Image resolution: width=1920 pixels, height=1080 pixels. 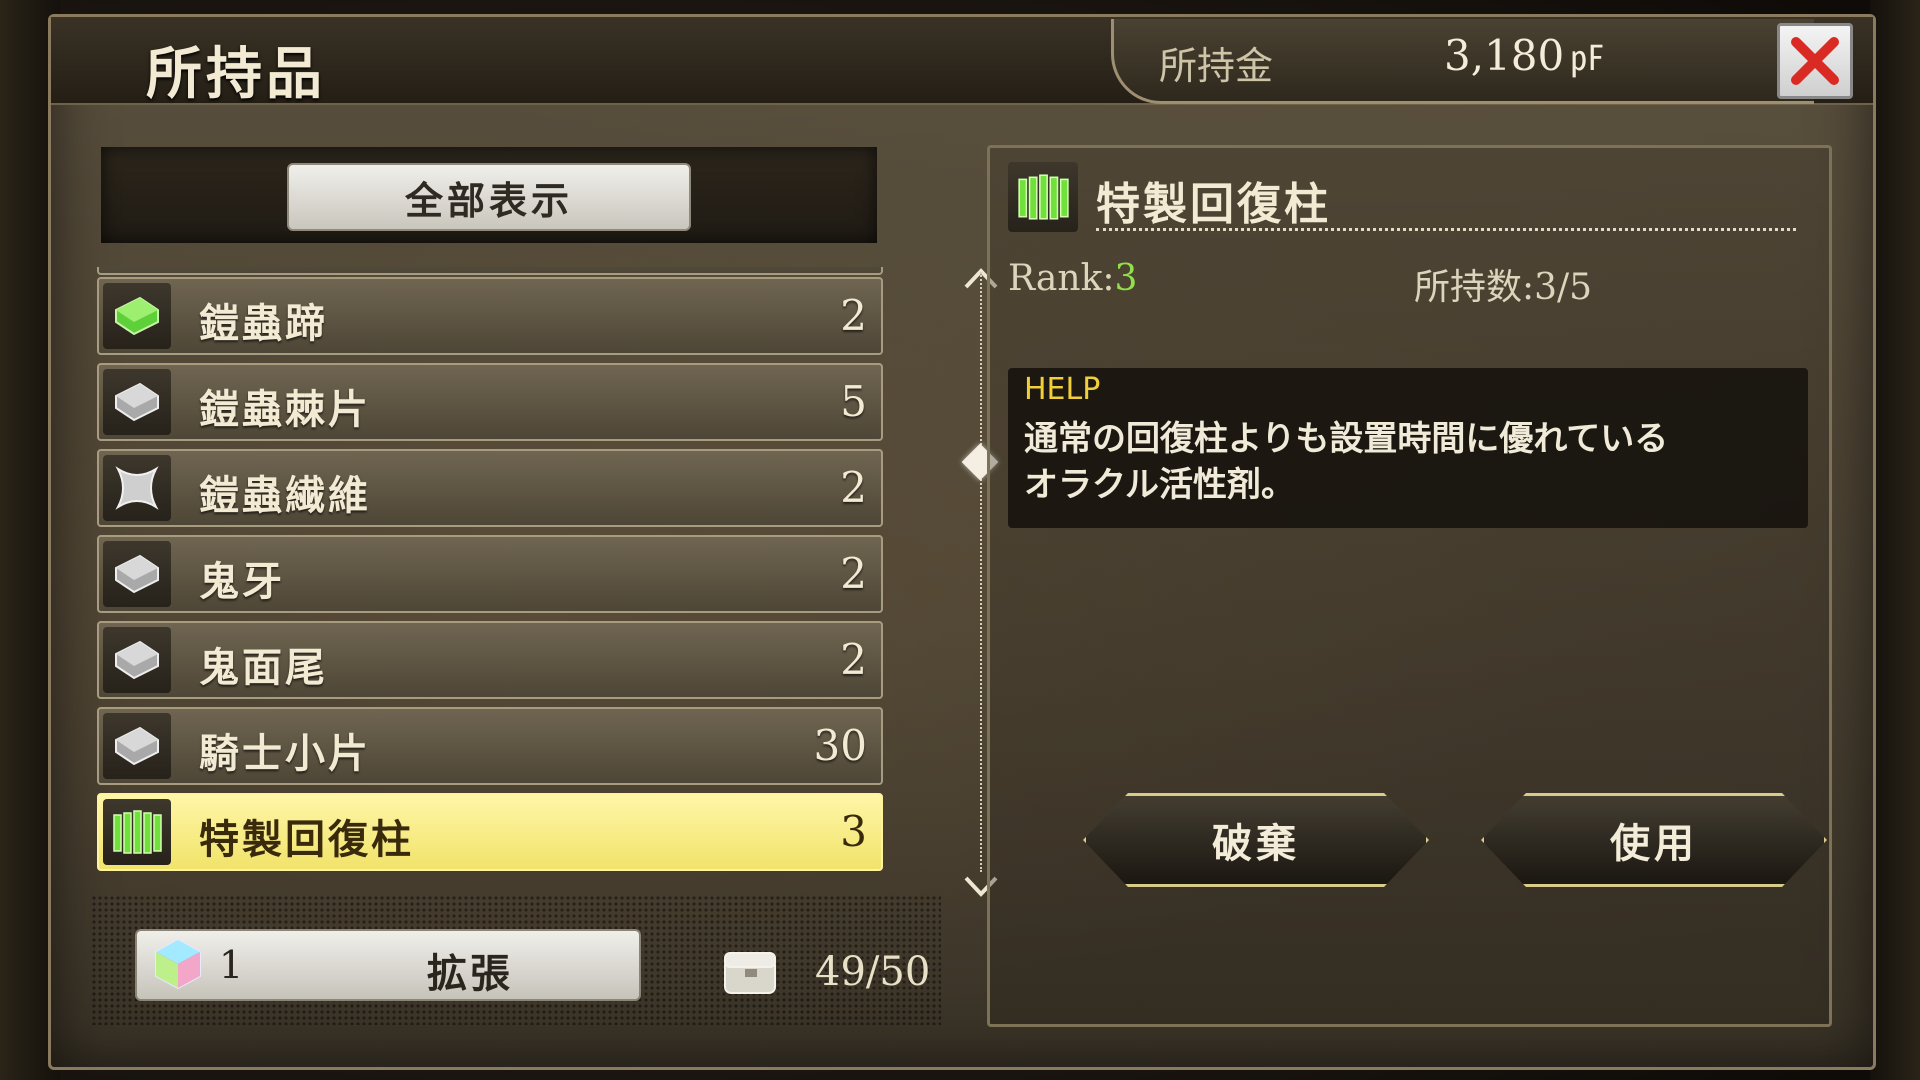 I want to click on discard-button: 破棄, so click(x=1256, y=840).